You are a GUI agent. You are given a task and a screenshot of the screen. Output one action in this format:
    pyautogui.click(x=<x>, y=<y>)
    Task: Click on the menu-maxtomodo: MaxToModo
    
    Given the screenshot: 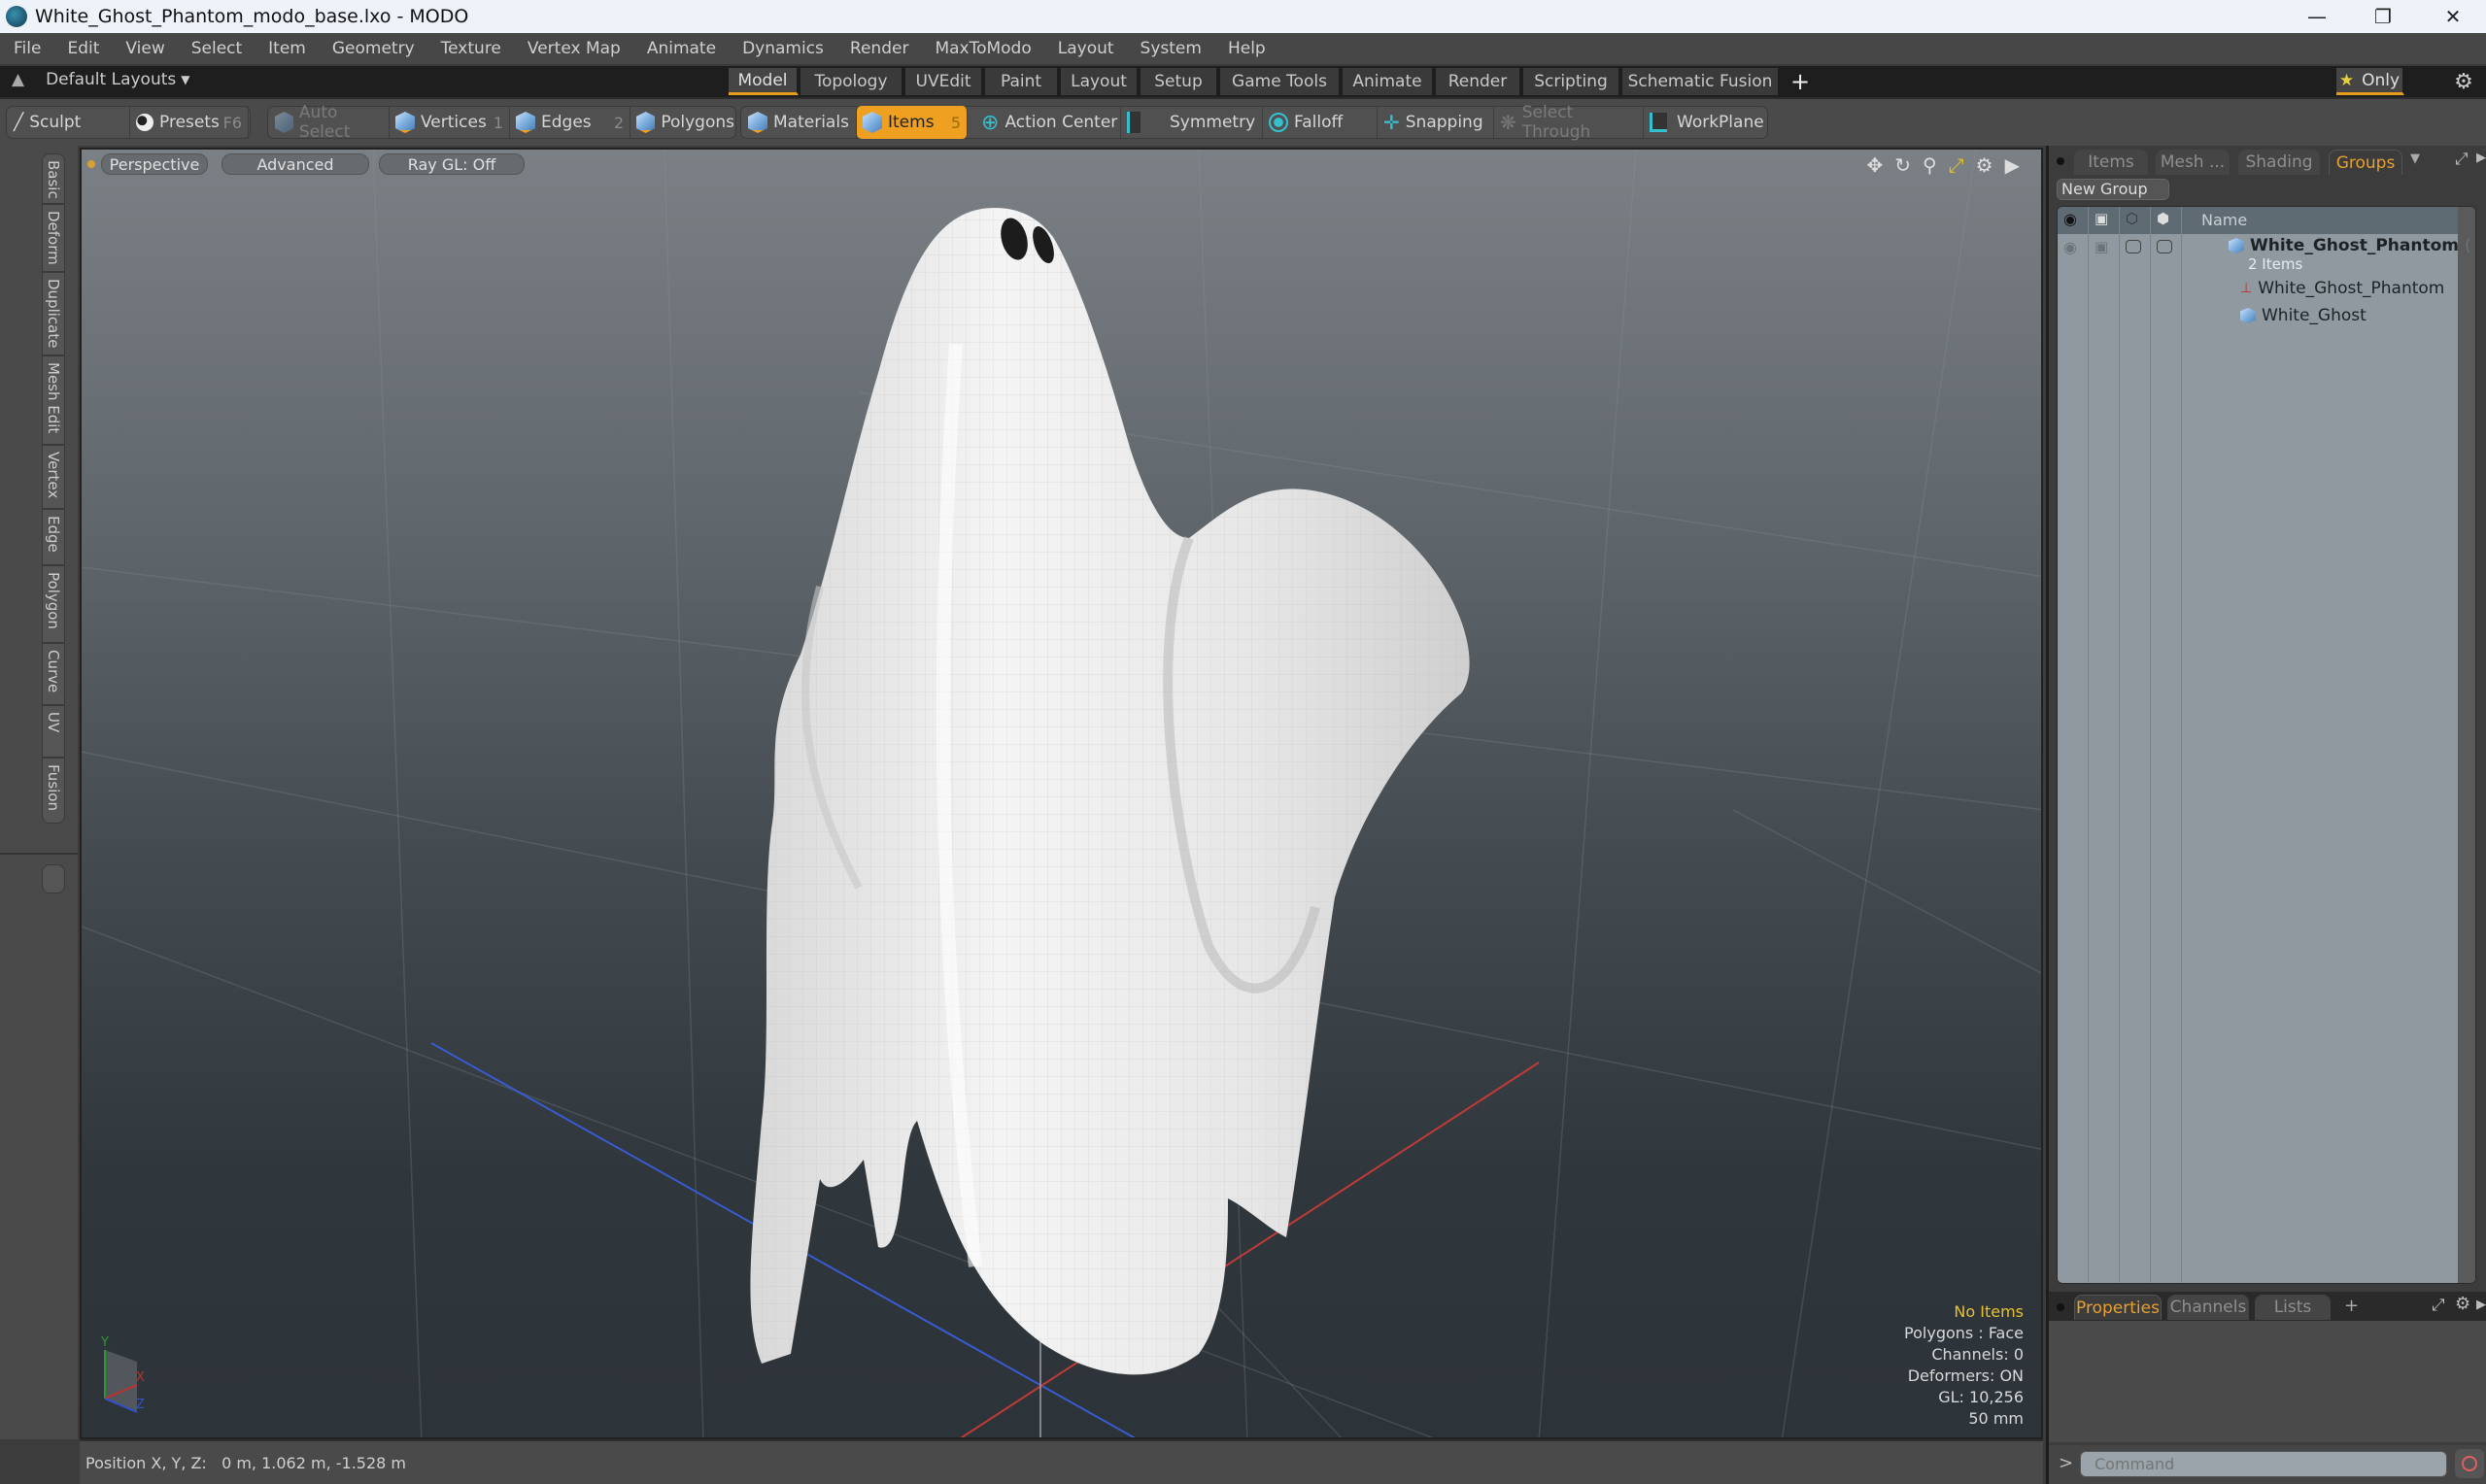 What is the action you would take?
    pyautogui.click(x=983, y=48)
    